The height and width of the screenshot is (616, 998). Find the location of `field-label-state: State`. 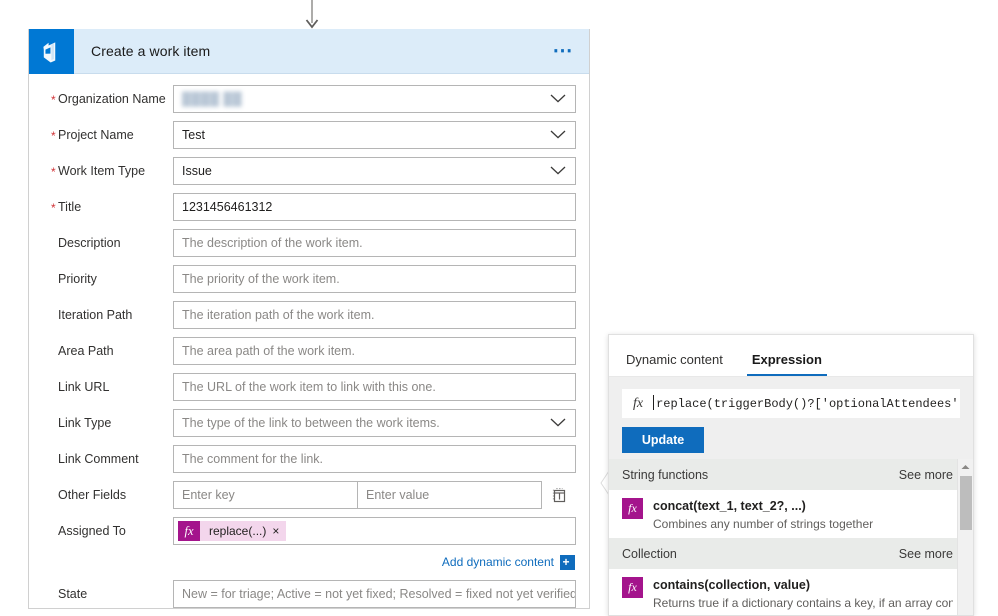

field-label-state: State is located at coordinates (73, 594).